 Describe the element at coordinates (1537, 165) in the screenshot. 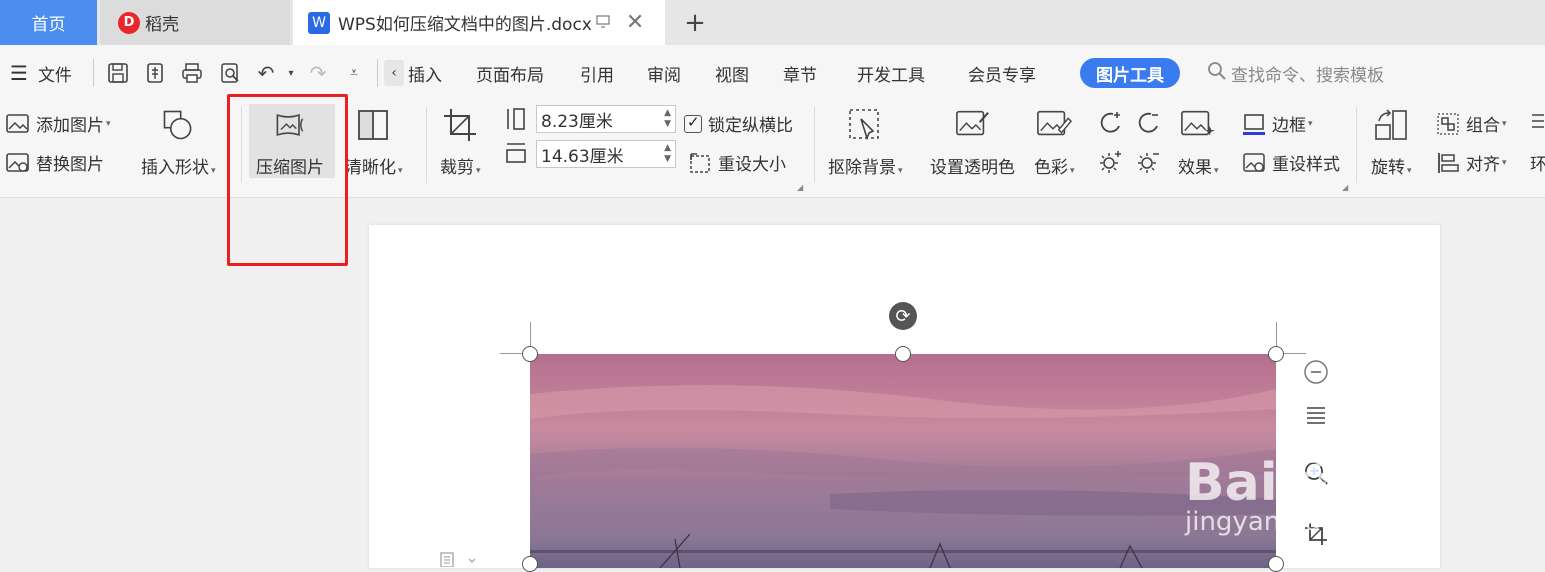

I see `wrap-text-label: 环` at that location.